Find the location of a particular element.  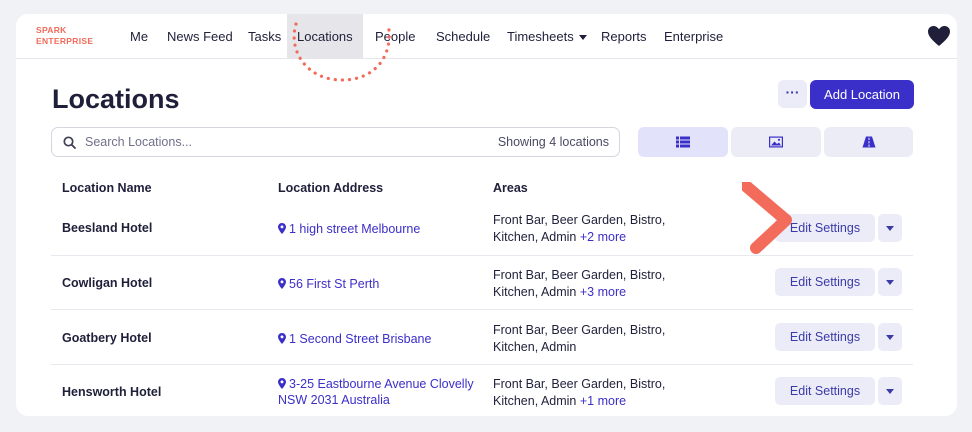

nav-item-locations: Locations is located at coordinates (325, 36).